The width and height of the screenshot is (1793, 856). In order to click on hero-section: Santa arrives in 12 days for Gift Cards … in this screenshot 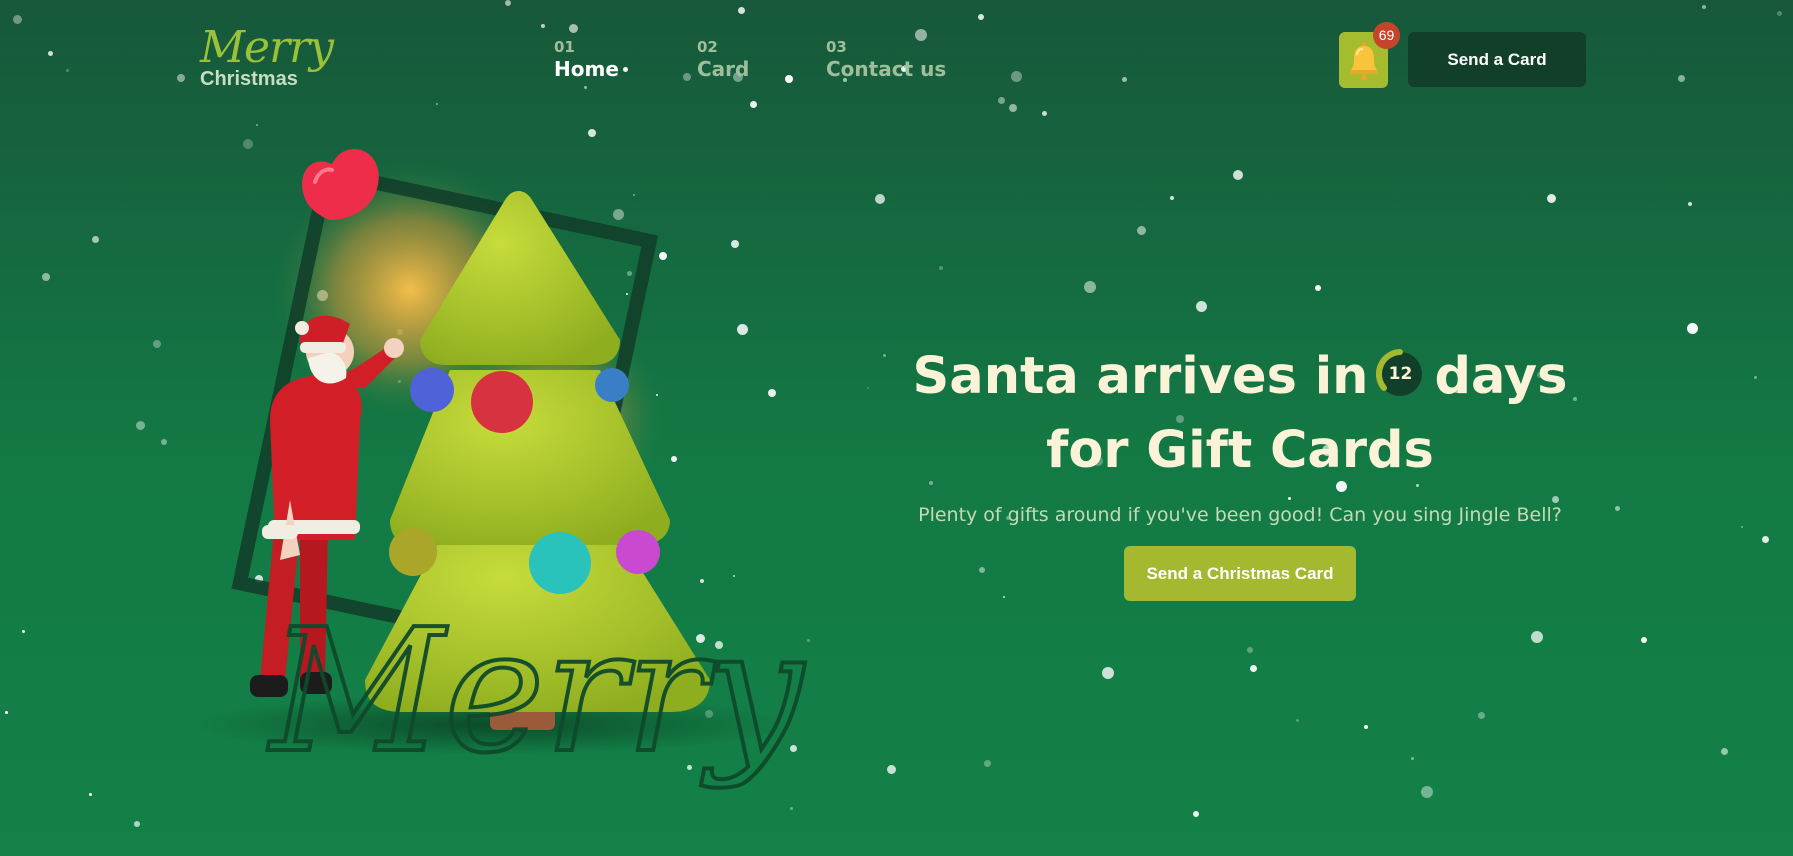, I will do `click(1240, 470)`.